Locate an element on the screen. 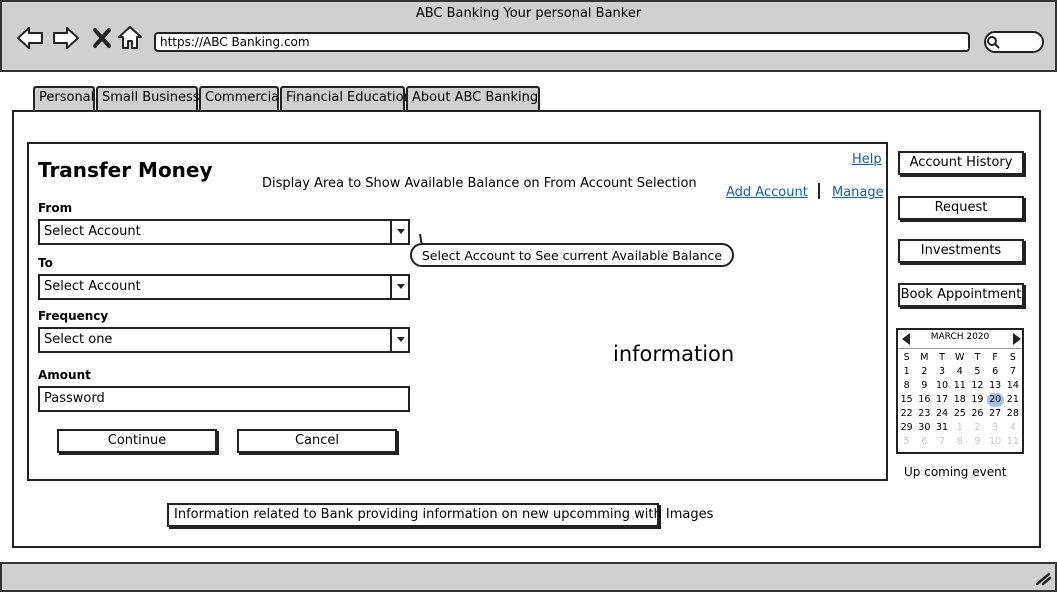 The height and width of the screenshot is (592, 1057). calendar-day: 18 is located at coordinates (959, 400).